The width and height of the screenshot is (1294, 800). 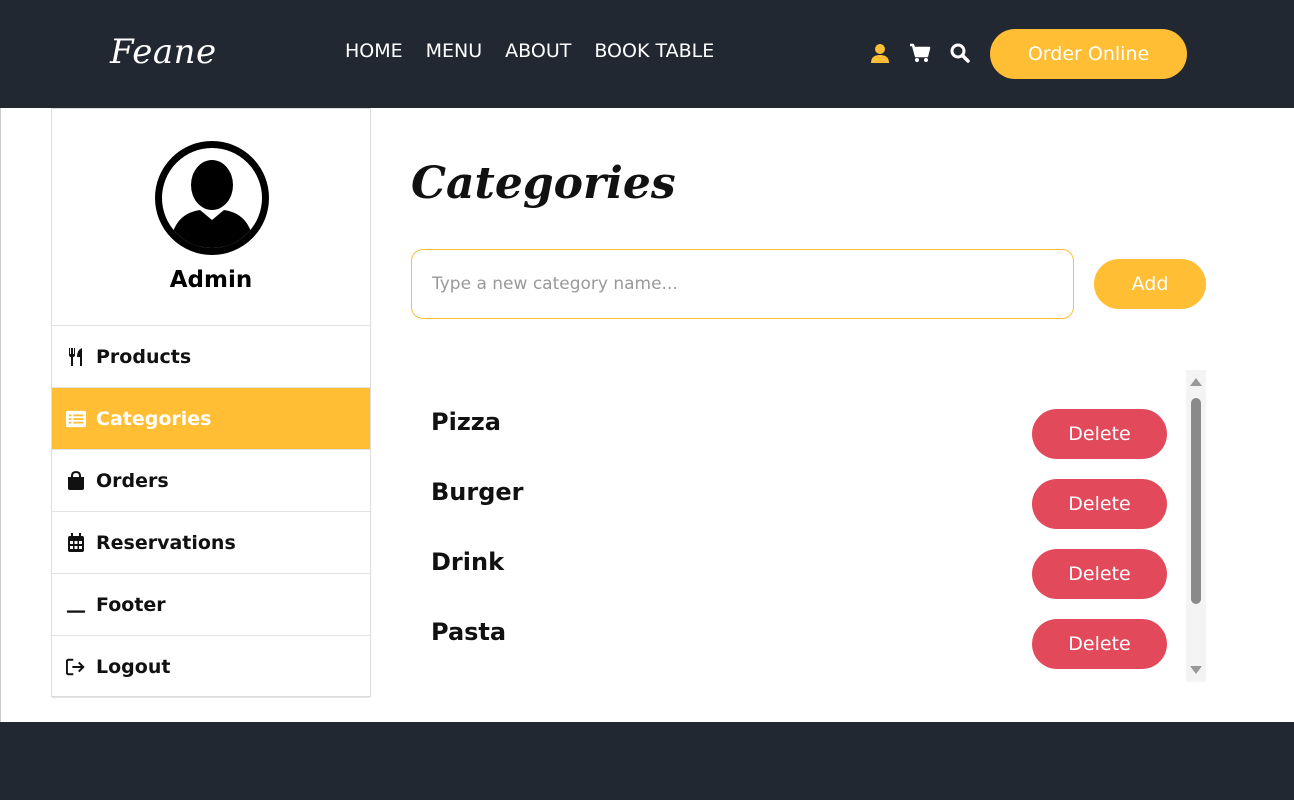 I want to click on sidebar-item-products: Products, so click(x=211, y=357).